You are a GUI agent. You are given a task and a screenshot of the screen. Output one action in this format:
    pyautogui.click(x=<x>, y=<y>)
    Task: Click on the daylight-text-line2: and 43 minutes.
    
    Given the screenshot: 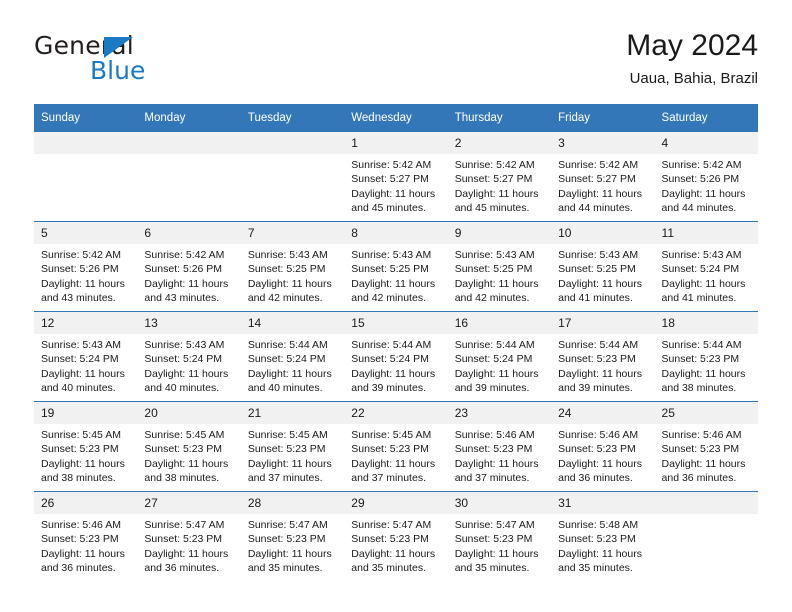 What is the action you would take?
    pyautogui.click(x=78, y=298)
    